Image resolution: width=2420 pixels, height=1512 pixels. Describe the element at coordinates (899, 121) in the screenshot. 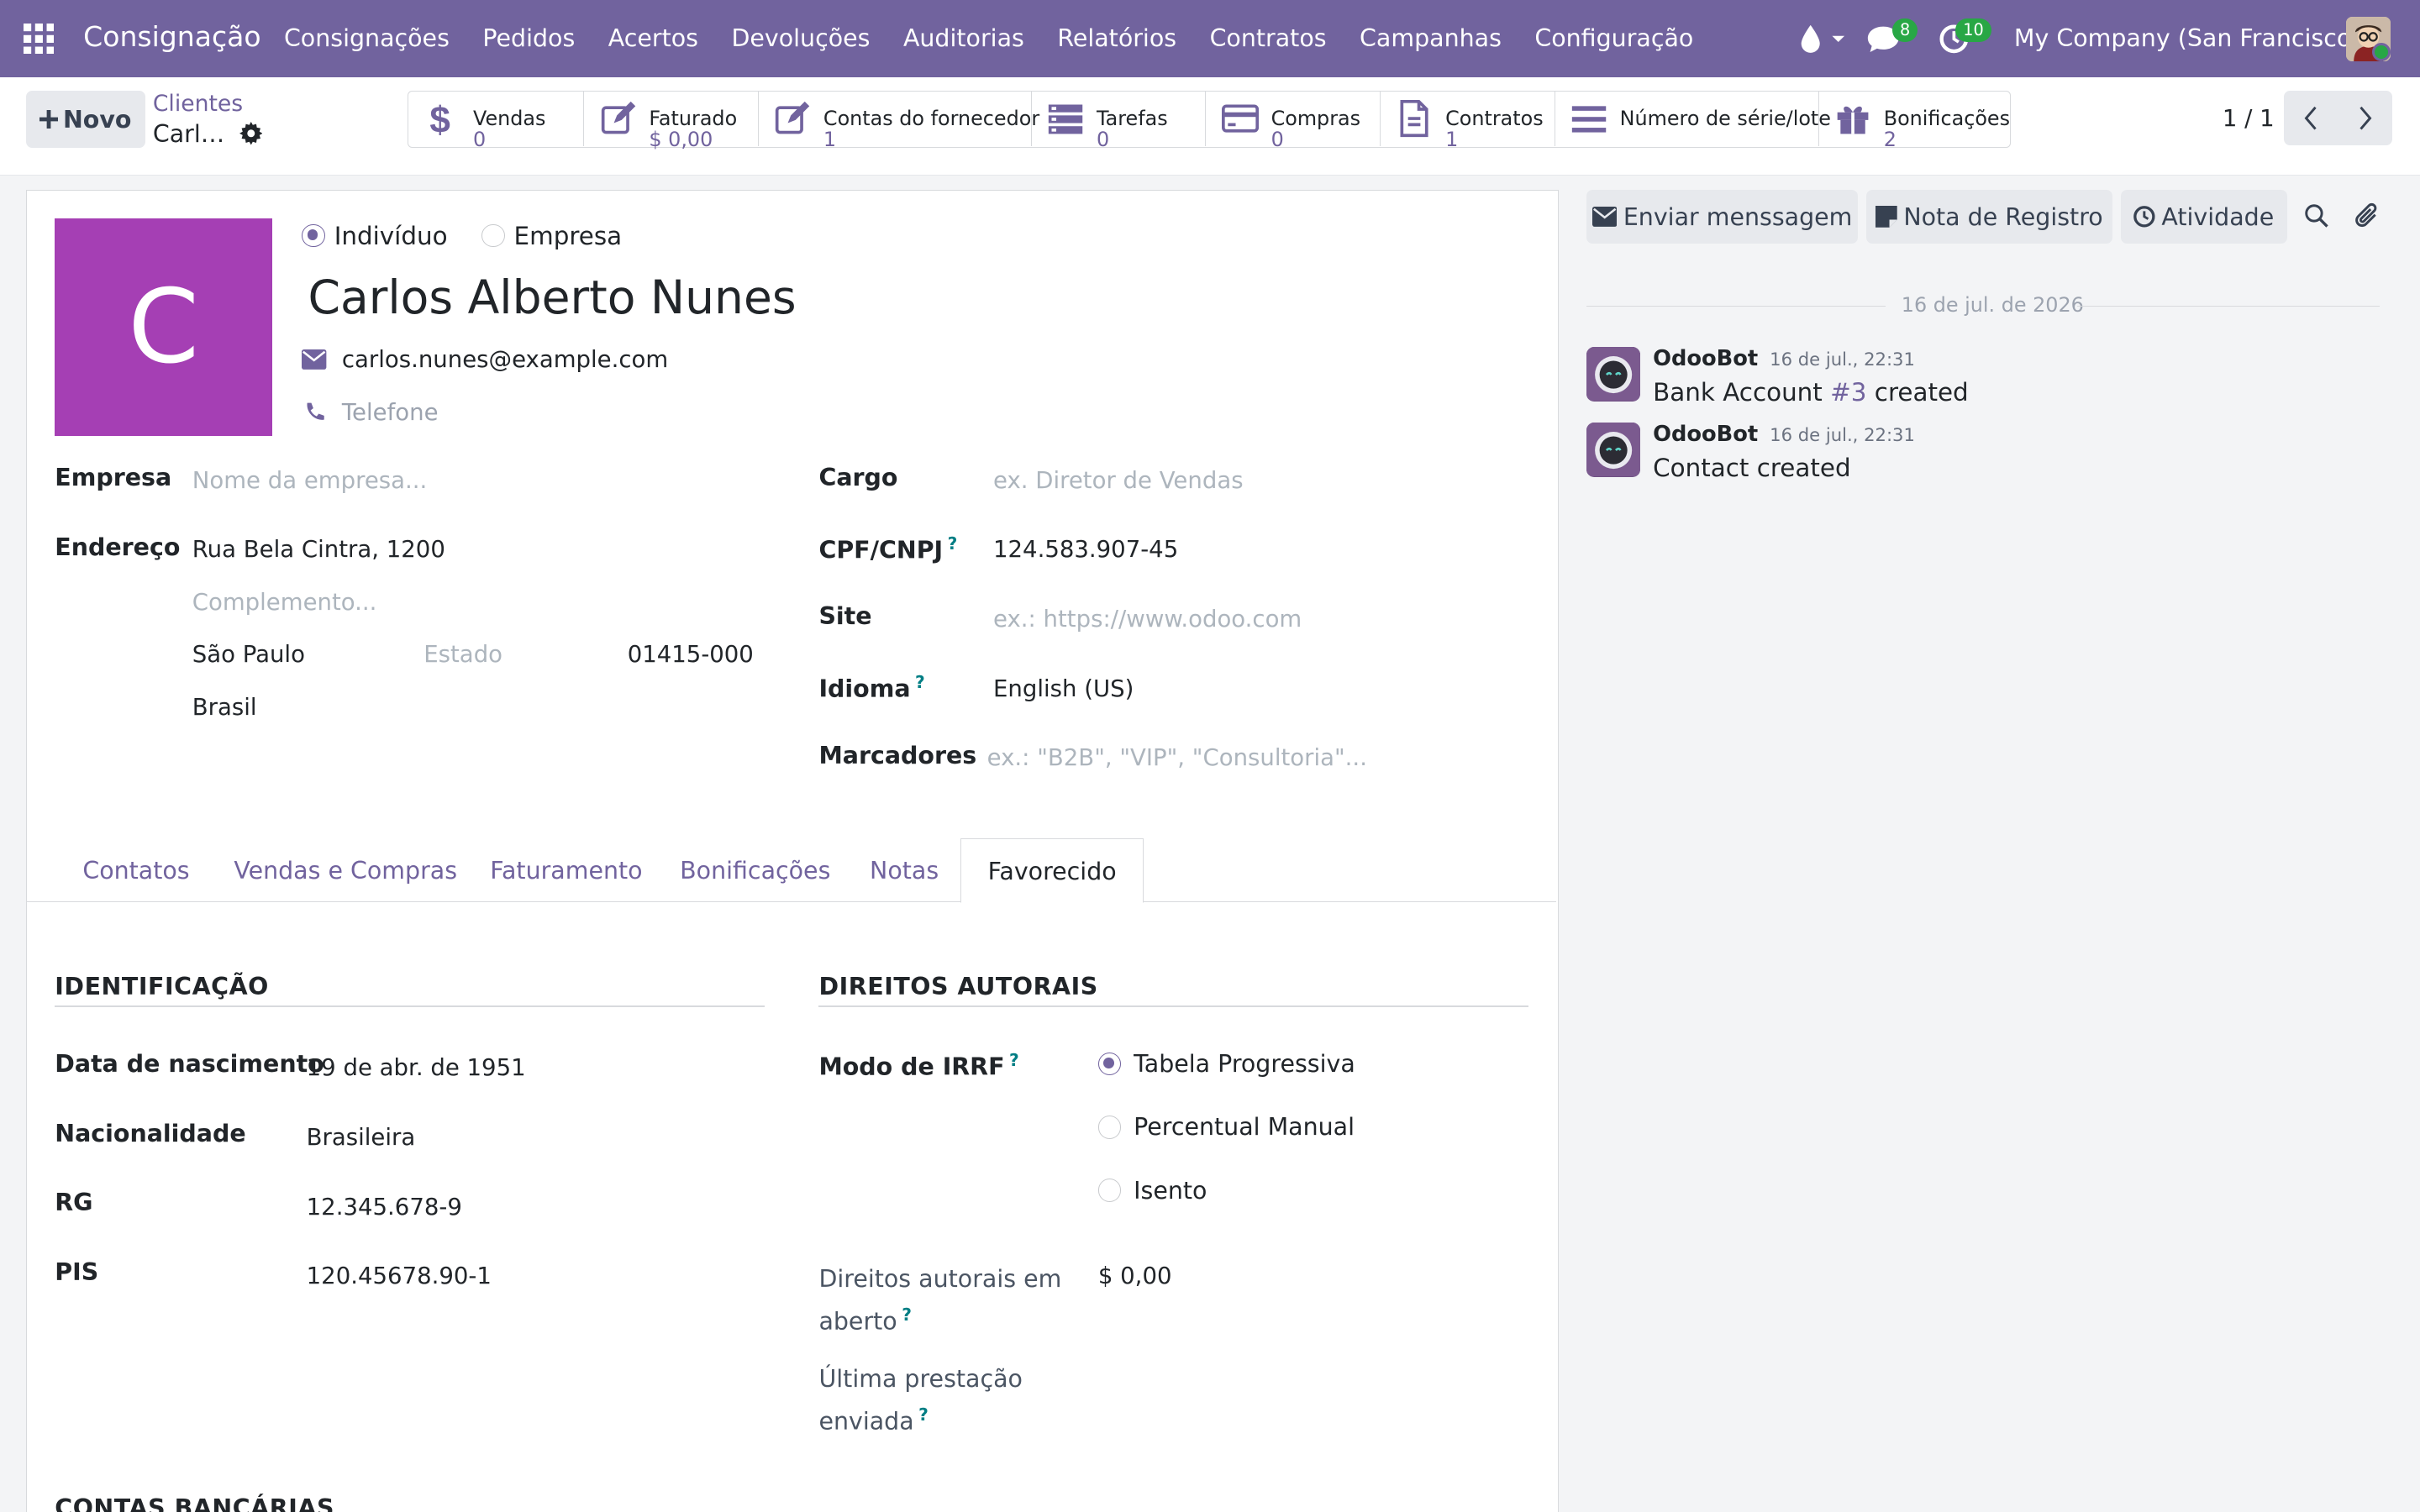

I see `stat-button-contas-fornecedor: Contas do fornecedor 1` at that location.